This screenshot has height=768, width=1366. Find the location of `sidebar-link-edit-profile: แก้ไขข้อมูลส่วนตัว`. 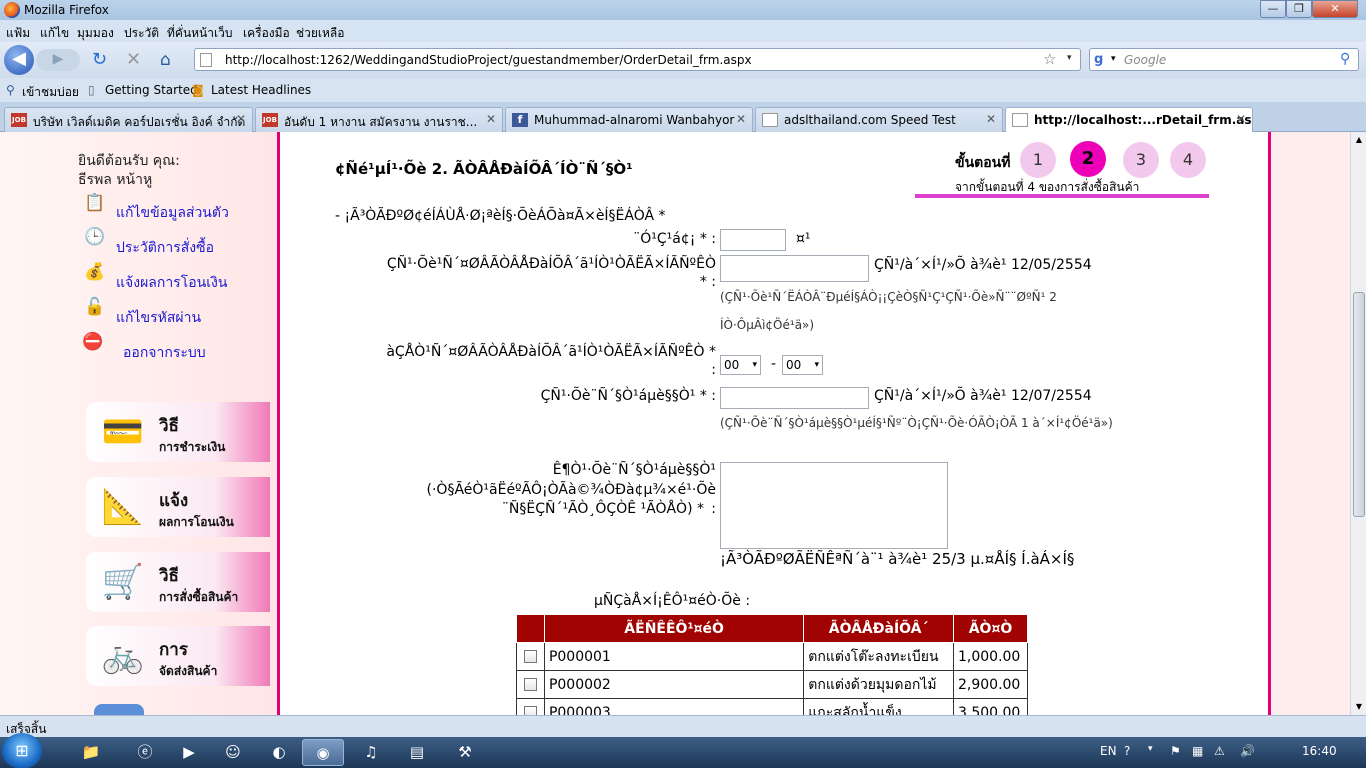

sidebar-link-edit-profile: แก้ไขข้อมูลส่วนตัว is located at coordinates (172, 213).